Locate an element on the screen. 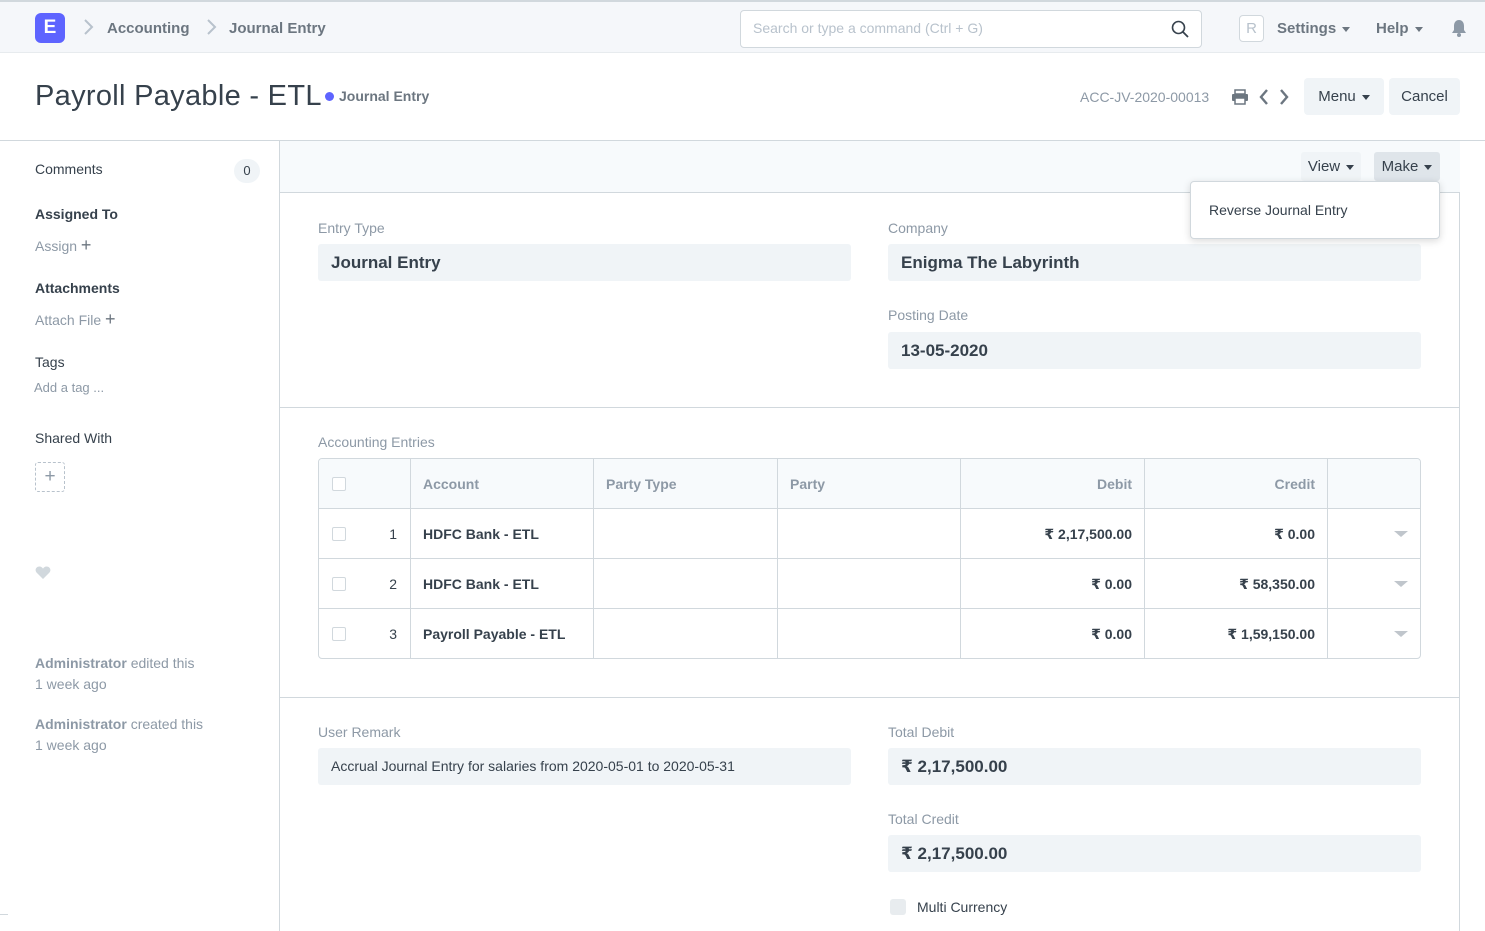 The height and width of the screenshot is (931, 1485). chevron-right-icon is located at coordinates (1284, 97).